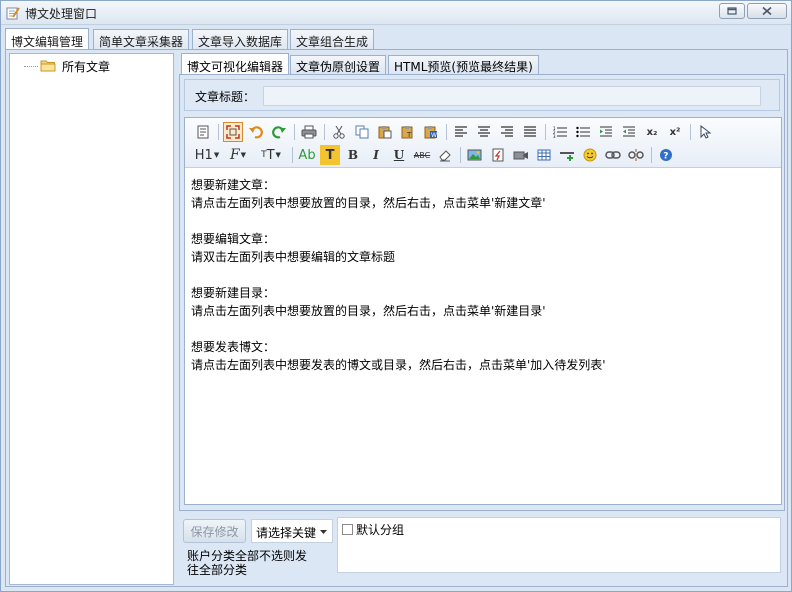 The width and height of the screenshot is (792, 592). Describe the element at coordinates (399, 155) in the screenshot. I see `underline-icon: U` at that location.